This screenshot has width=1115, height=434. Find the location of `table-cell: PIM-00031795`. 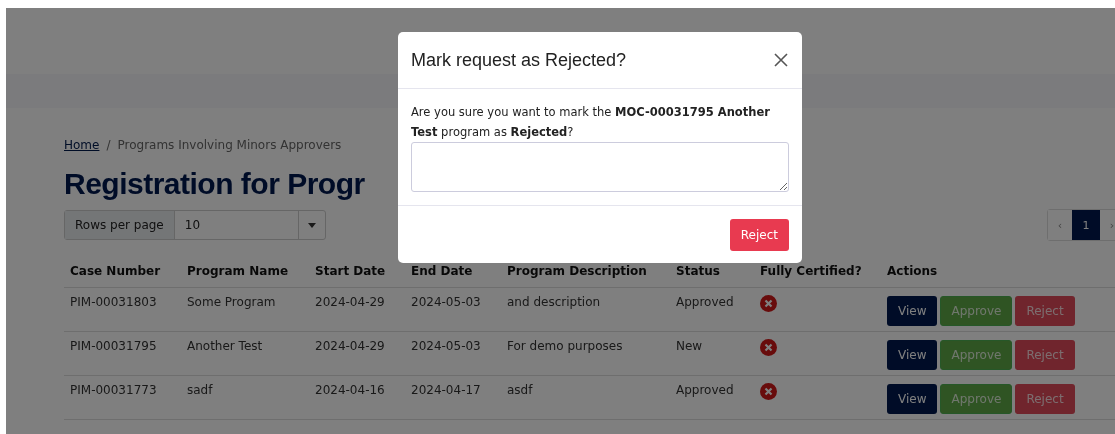

table-cell: PIM-00031795 is located at coordinates (113, 346).